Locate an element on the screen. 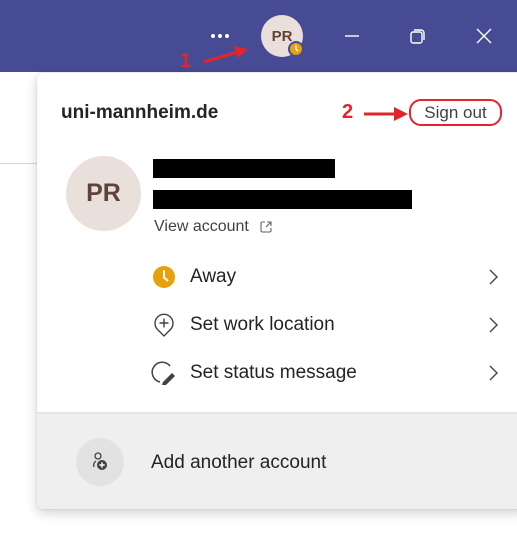 This screenshot has width=517, height=552. away-clock-icon is located at coordinates (164, 277).